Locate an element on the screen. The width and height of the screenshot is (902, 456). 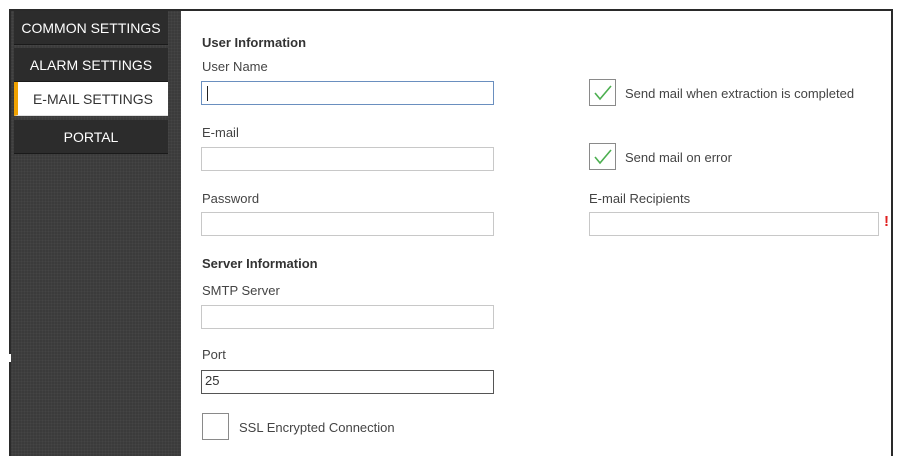
port-label: Port is located at coordinates (214, 354).